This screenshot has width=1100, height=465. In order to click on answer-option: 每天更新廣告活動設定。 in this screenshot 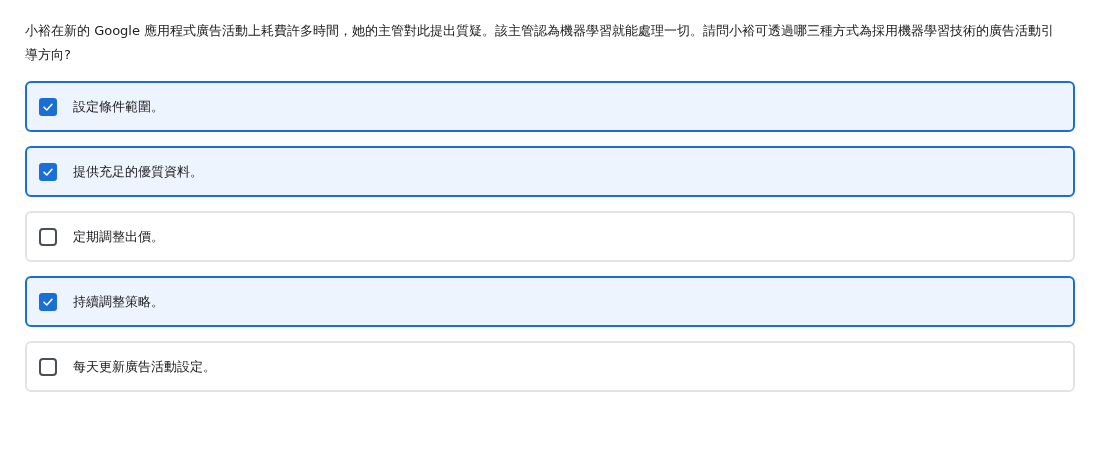, I will do `click(550, 366)`.